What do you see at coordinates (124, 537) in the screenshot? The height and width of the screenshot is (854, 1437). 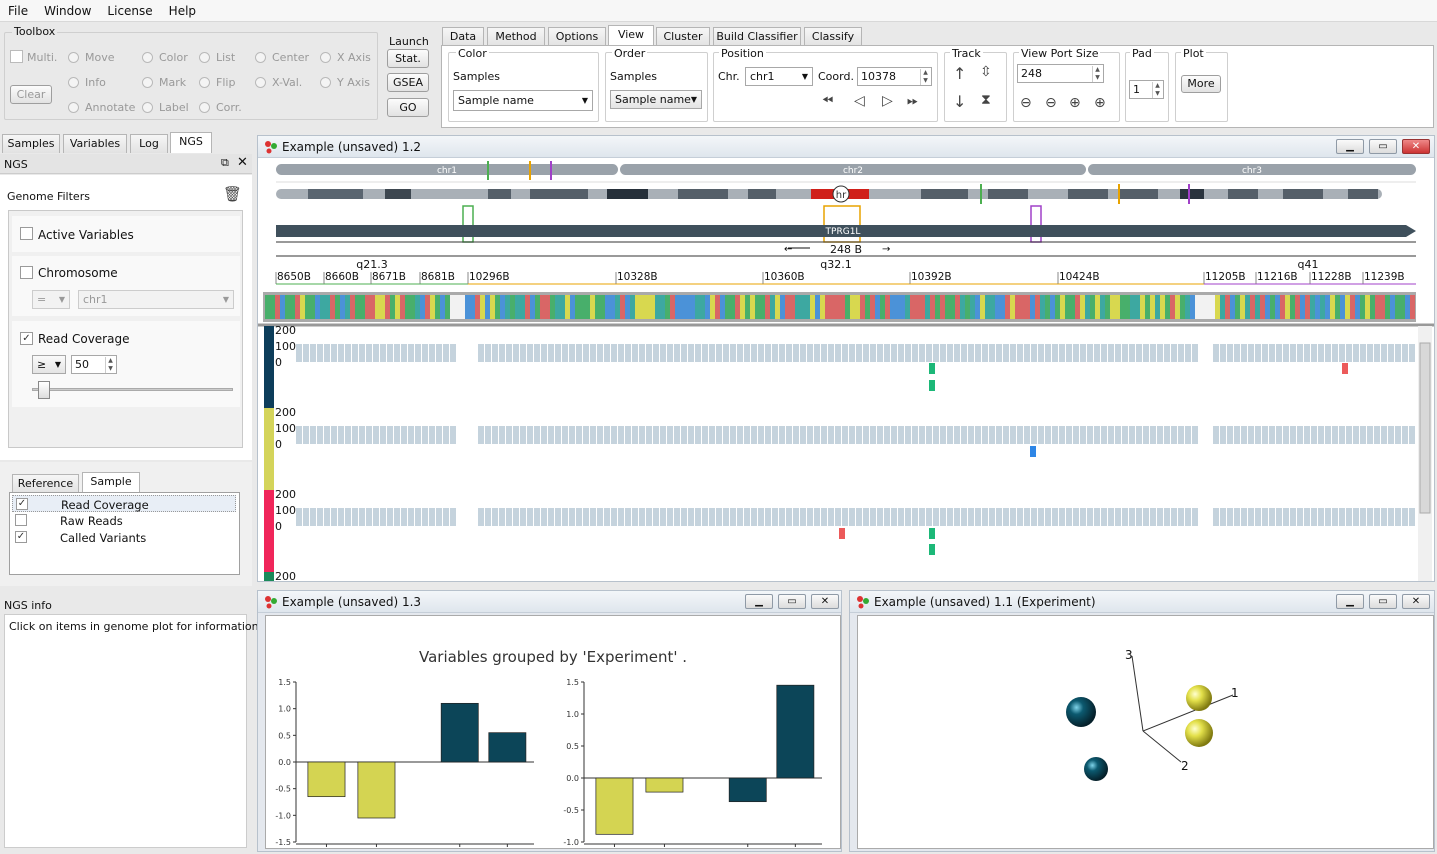 I see `list-item: ✓ Called Variants` at bounding box center [124, 537].